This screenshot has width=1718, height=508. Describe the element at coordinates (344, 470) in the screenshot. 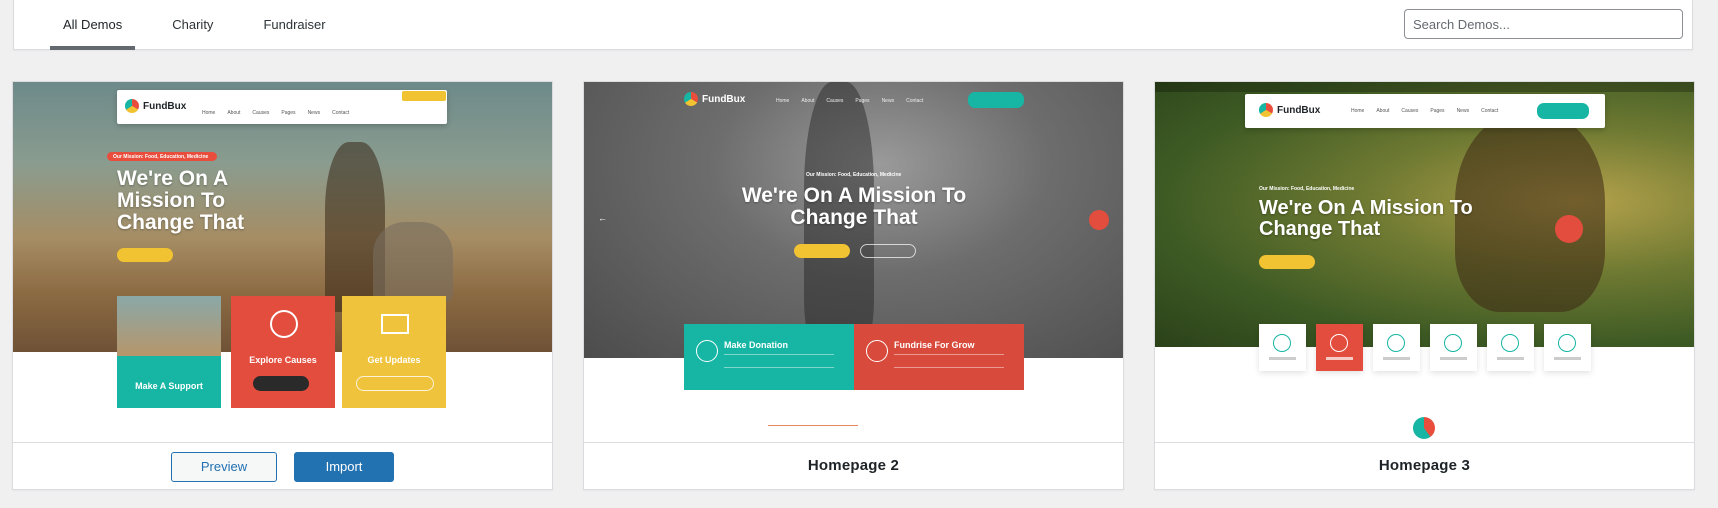

I see `import-demo-button: Import Demo` at that location.